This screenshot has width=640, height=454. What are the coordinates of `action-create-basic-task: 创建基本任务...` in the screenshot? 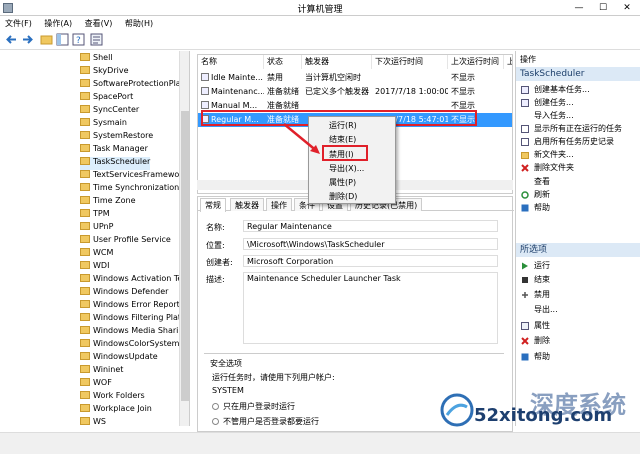 It's located at (578, 89).